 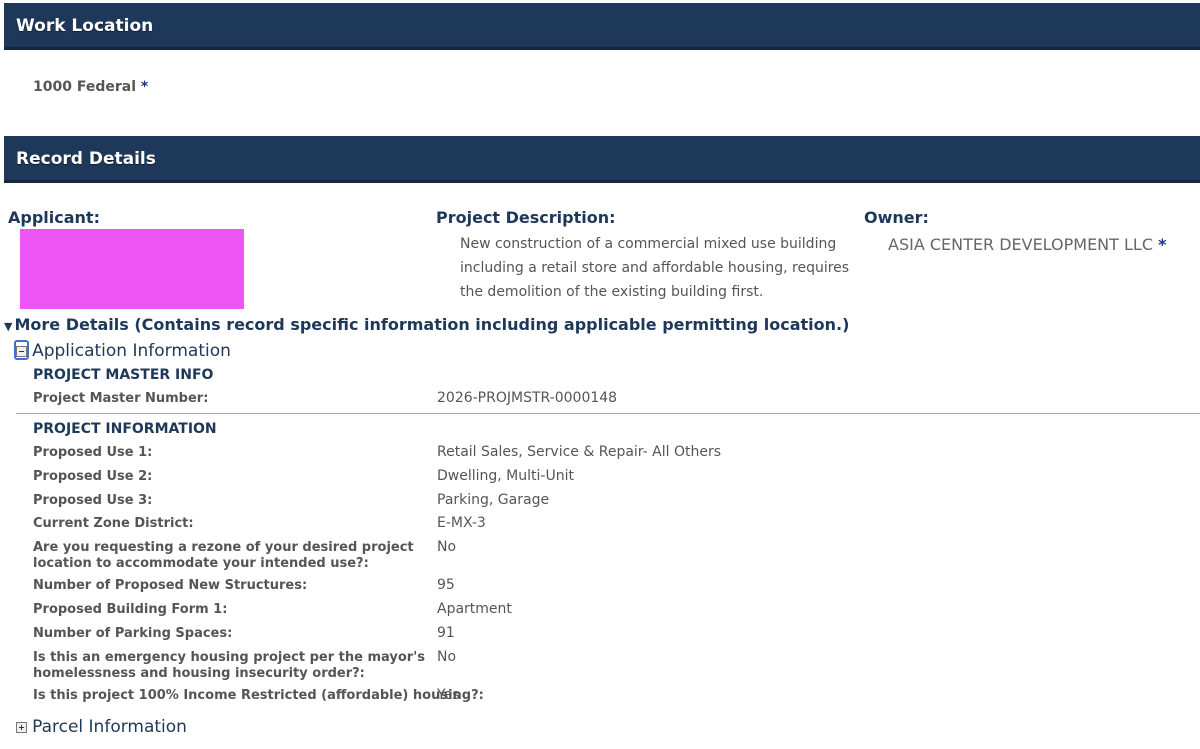 What do you see at coordinates (170, 585) in the screenshot?
I see `field-label: Number of Proposed New Structures:` at bounding box center [170, 585].